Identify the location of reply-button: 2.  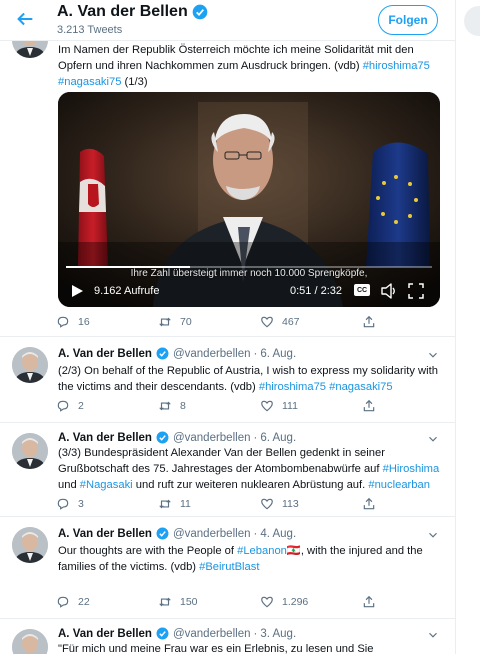
(70, 406).